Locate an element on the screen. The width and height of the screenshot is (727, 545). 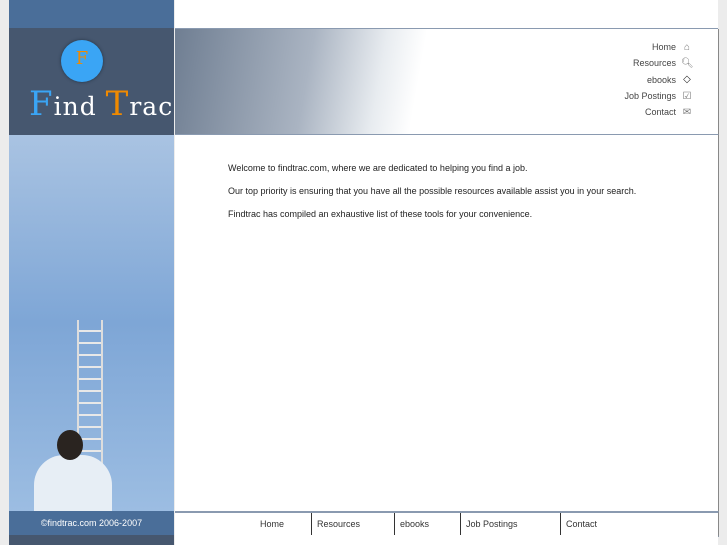
logo: F Find Trac is located at coordinates (91, 81).